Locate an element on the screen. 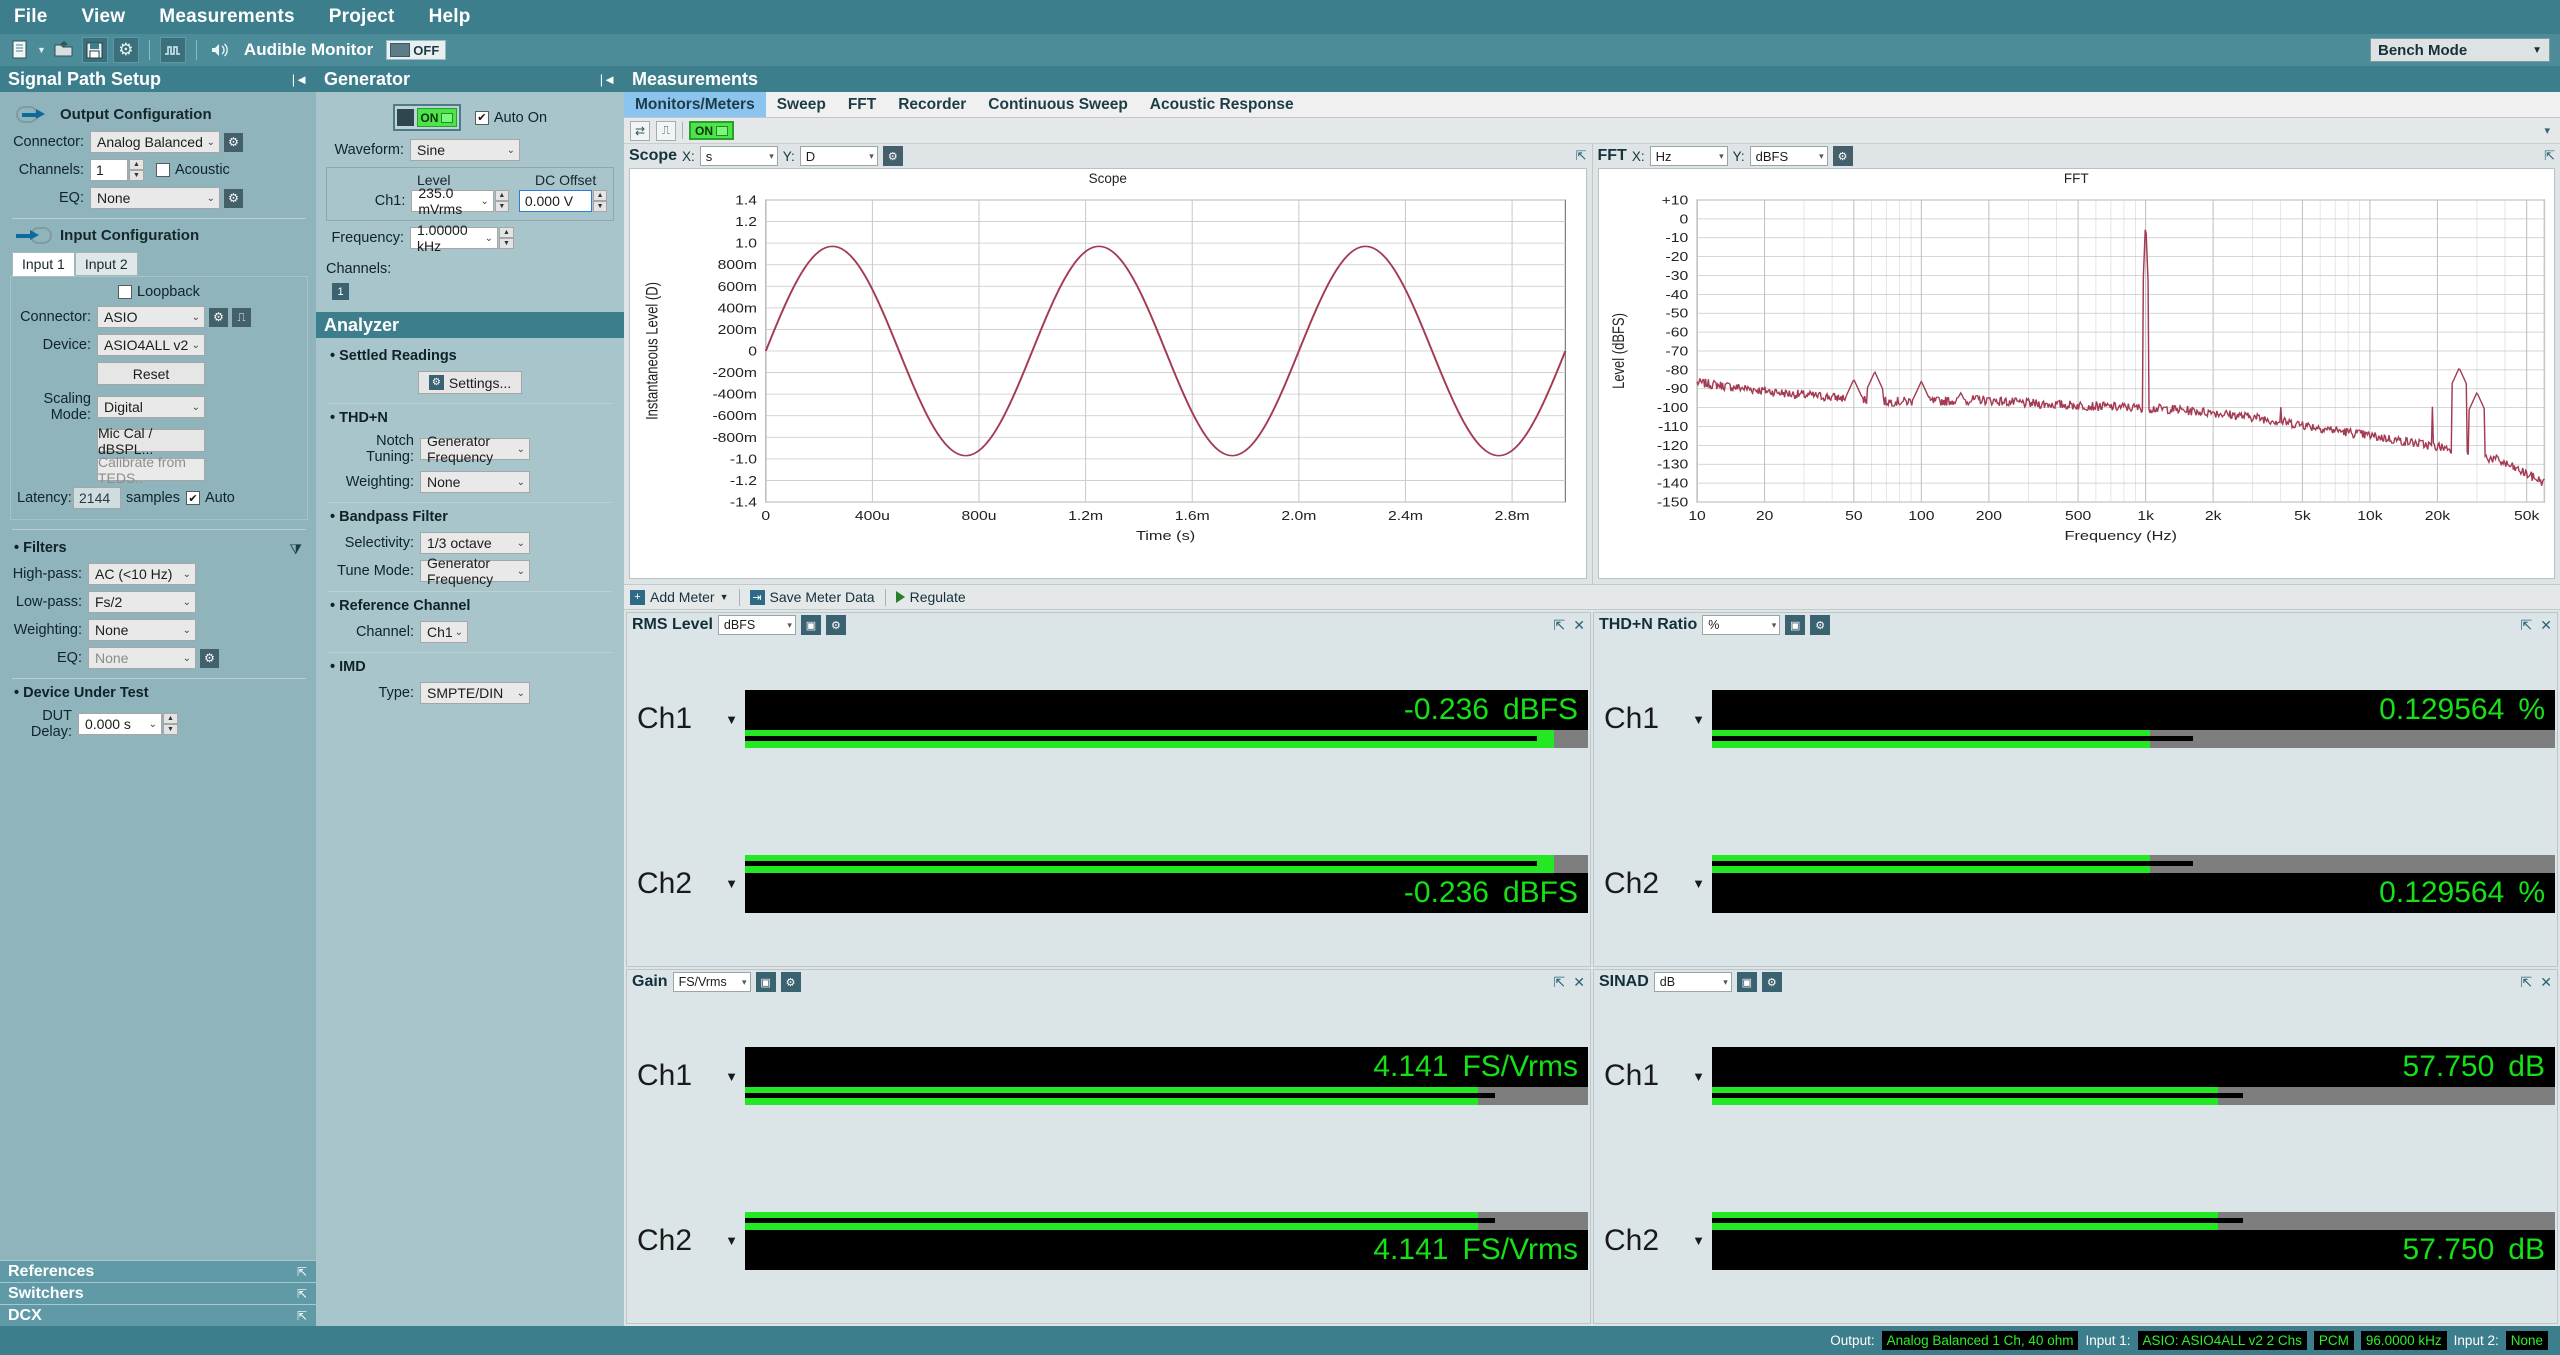  new-document-icon is located at coordinates (21, 50).